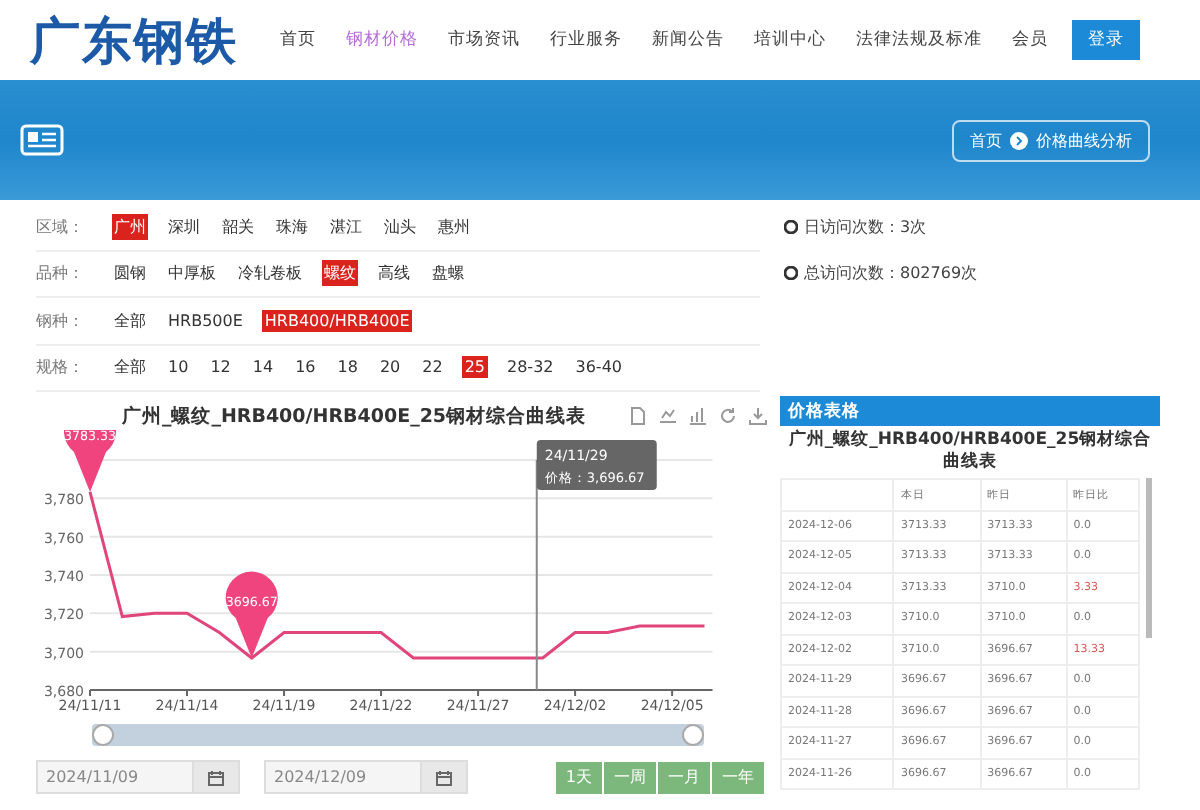 The height and width of the screenshot is (810, 1200). I want to click on breadcrumb-link: 首页, so click(986, 140).